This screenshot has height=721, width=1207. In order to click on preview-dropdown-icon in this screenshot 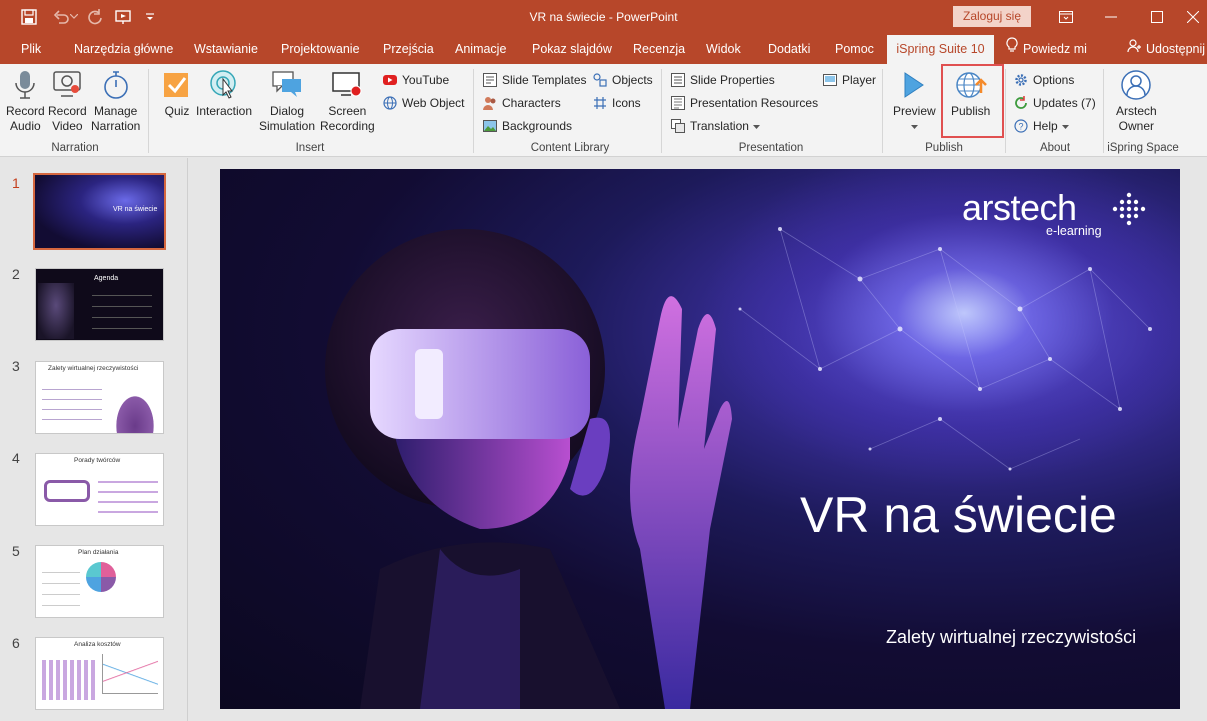, I will do `click(914, 124)`.